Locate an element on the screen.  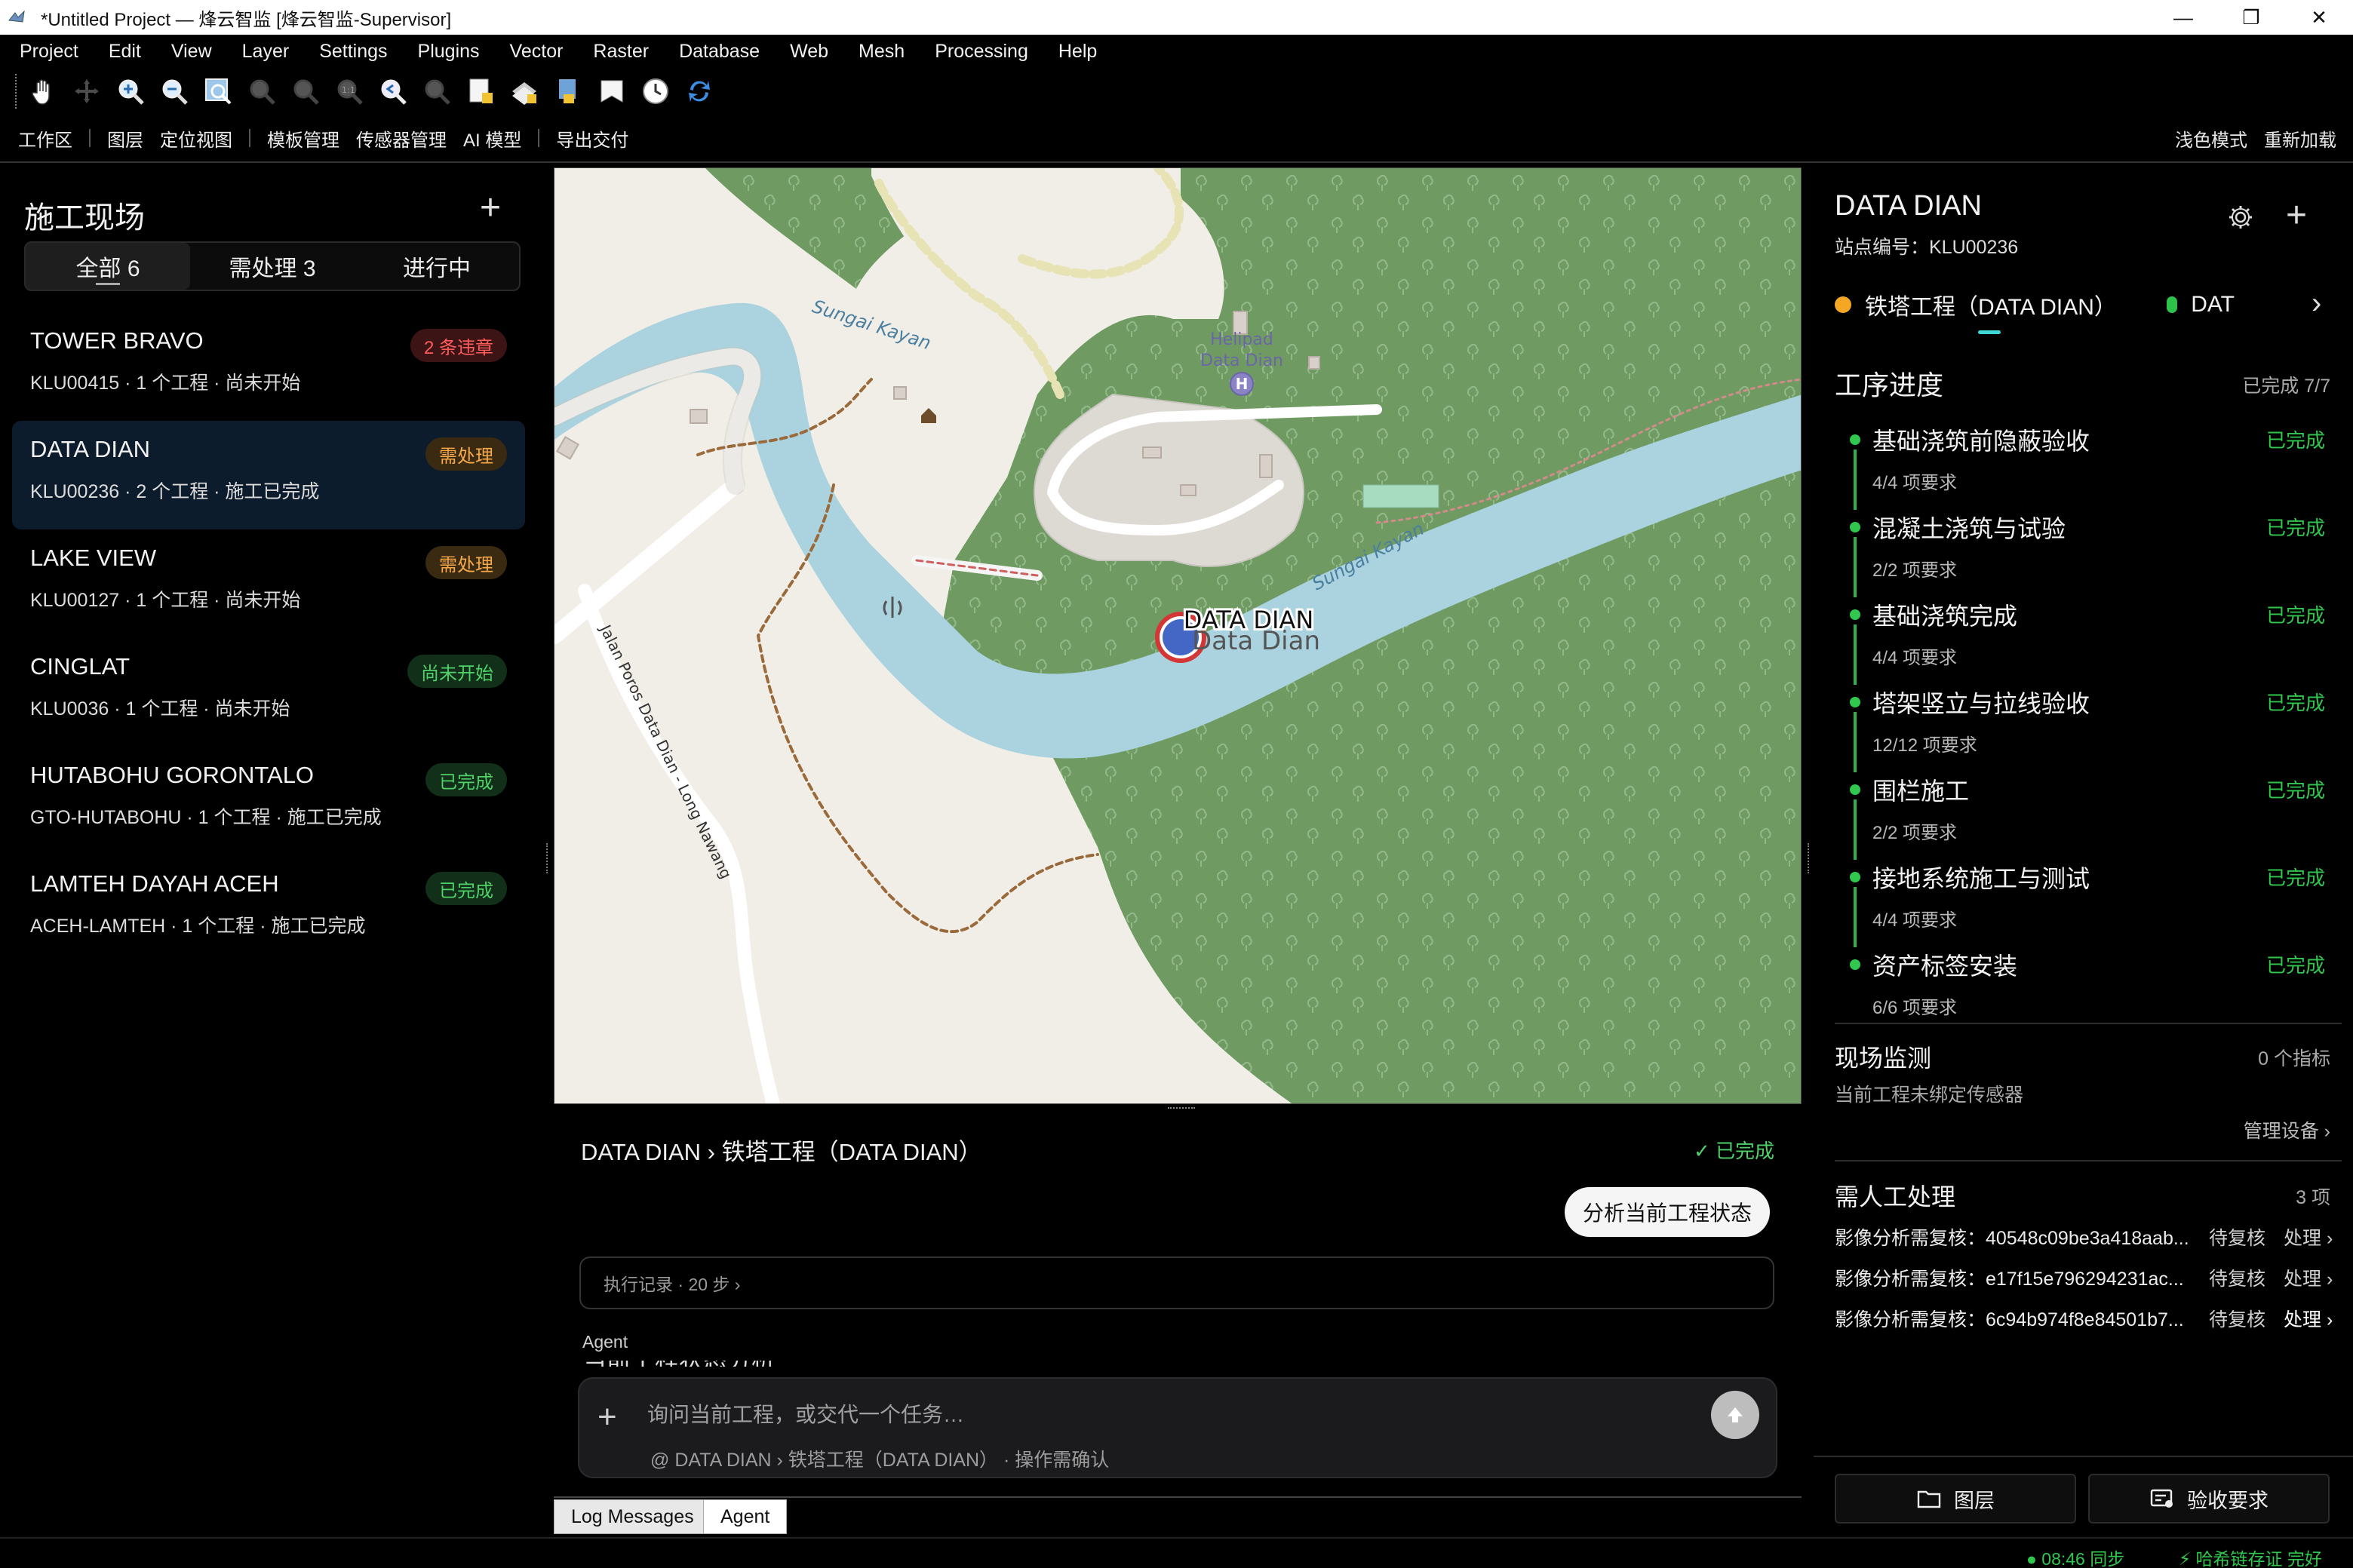
nav-ai-model: AI 模型 is located at coordinates (492, 138).